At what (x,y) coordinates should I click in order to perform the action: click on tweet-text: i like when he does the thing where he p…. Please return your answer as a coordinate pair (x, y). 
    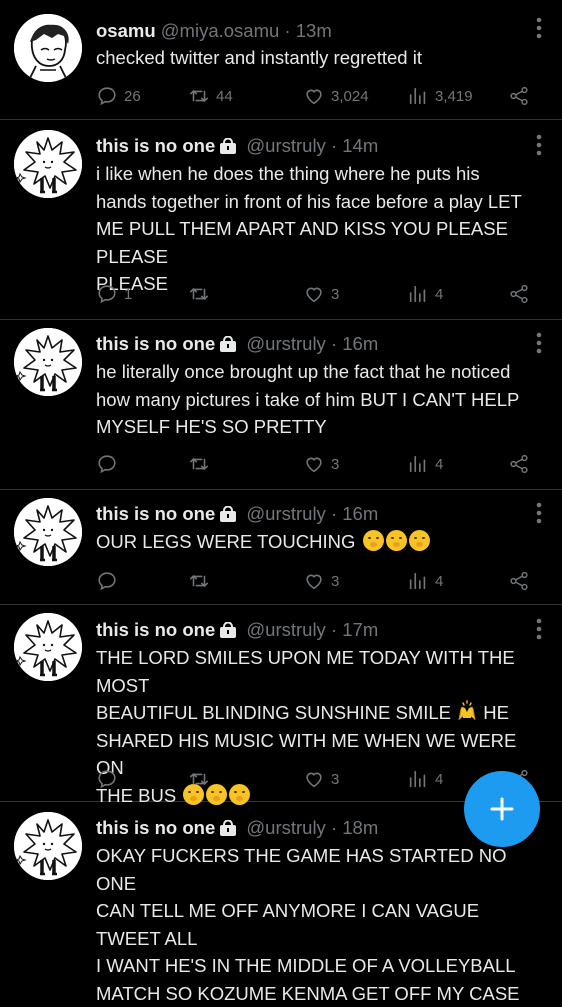
    Looking at the image, I should click on (309, 228).